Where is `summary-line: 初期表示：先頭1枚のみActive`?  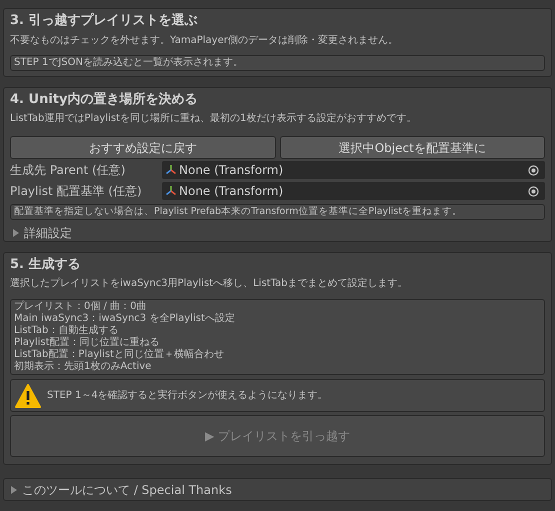
summary-line: 初期表示：先頭1枚のみActive is located at coordinates (83, 367).